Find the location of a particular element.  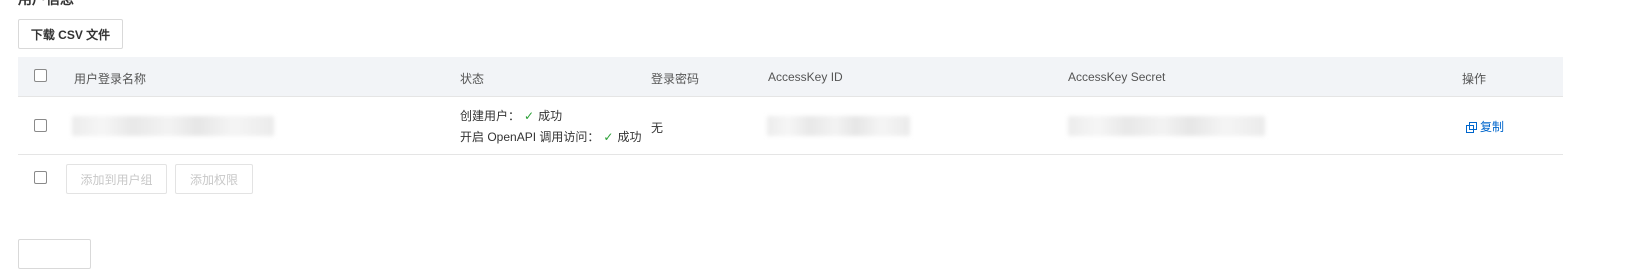

status-openapi: 开启 OpenAPI 调用访问： ✓ 成功 is located at coordinates (550, 136).